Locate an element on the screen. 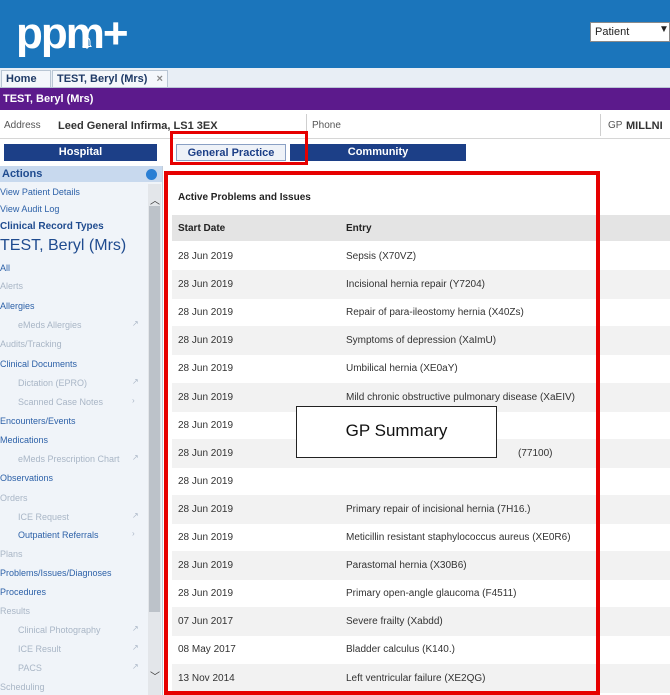 This screenshot has height=695, width=670. phone-label: Phone is located at coordinates (326, 125).